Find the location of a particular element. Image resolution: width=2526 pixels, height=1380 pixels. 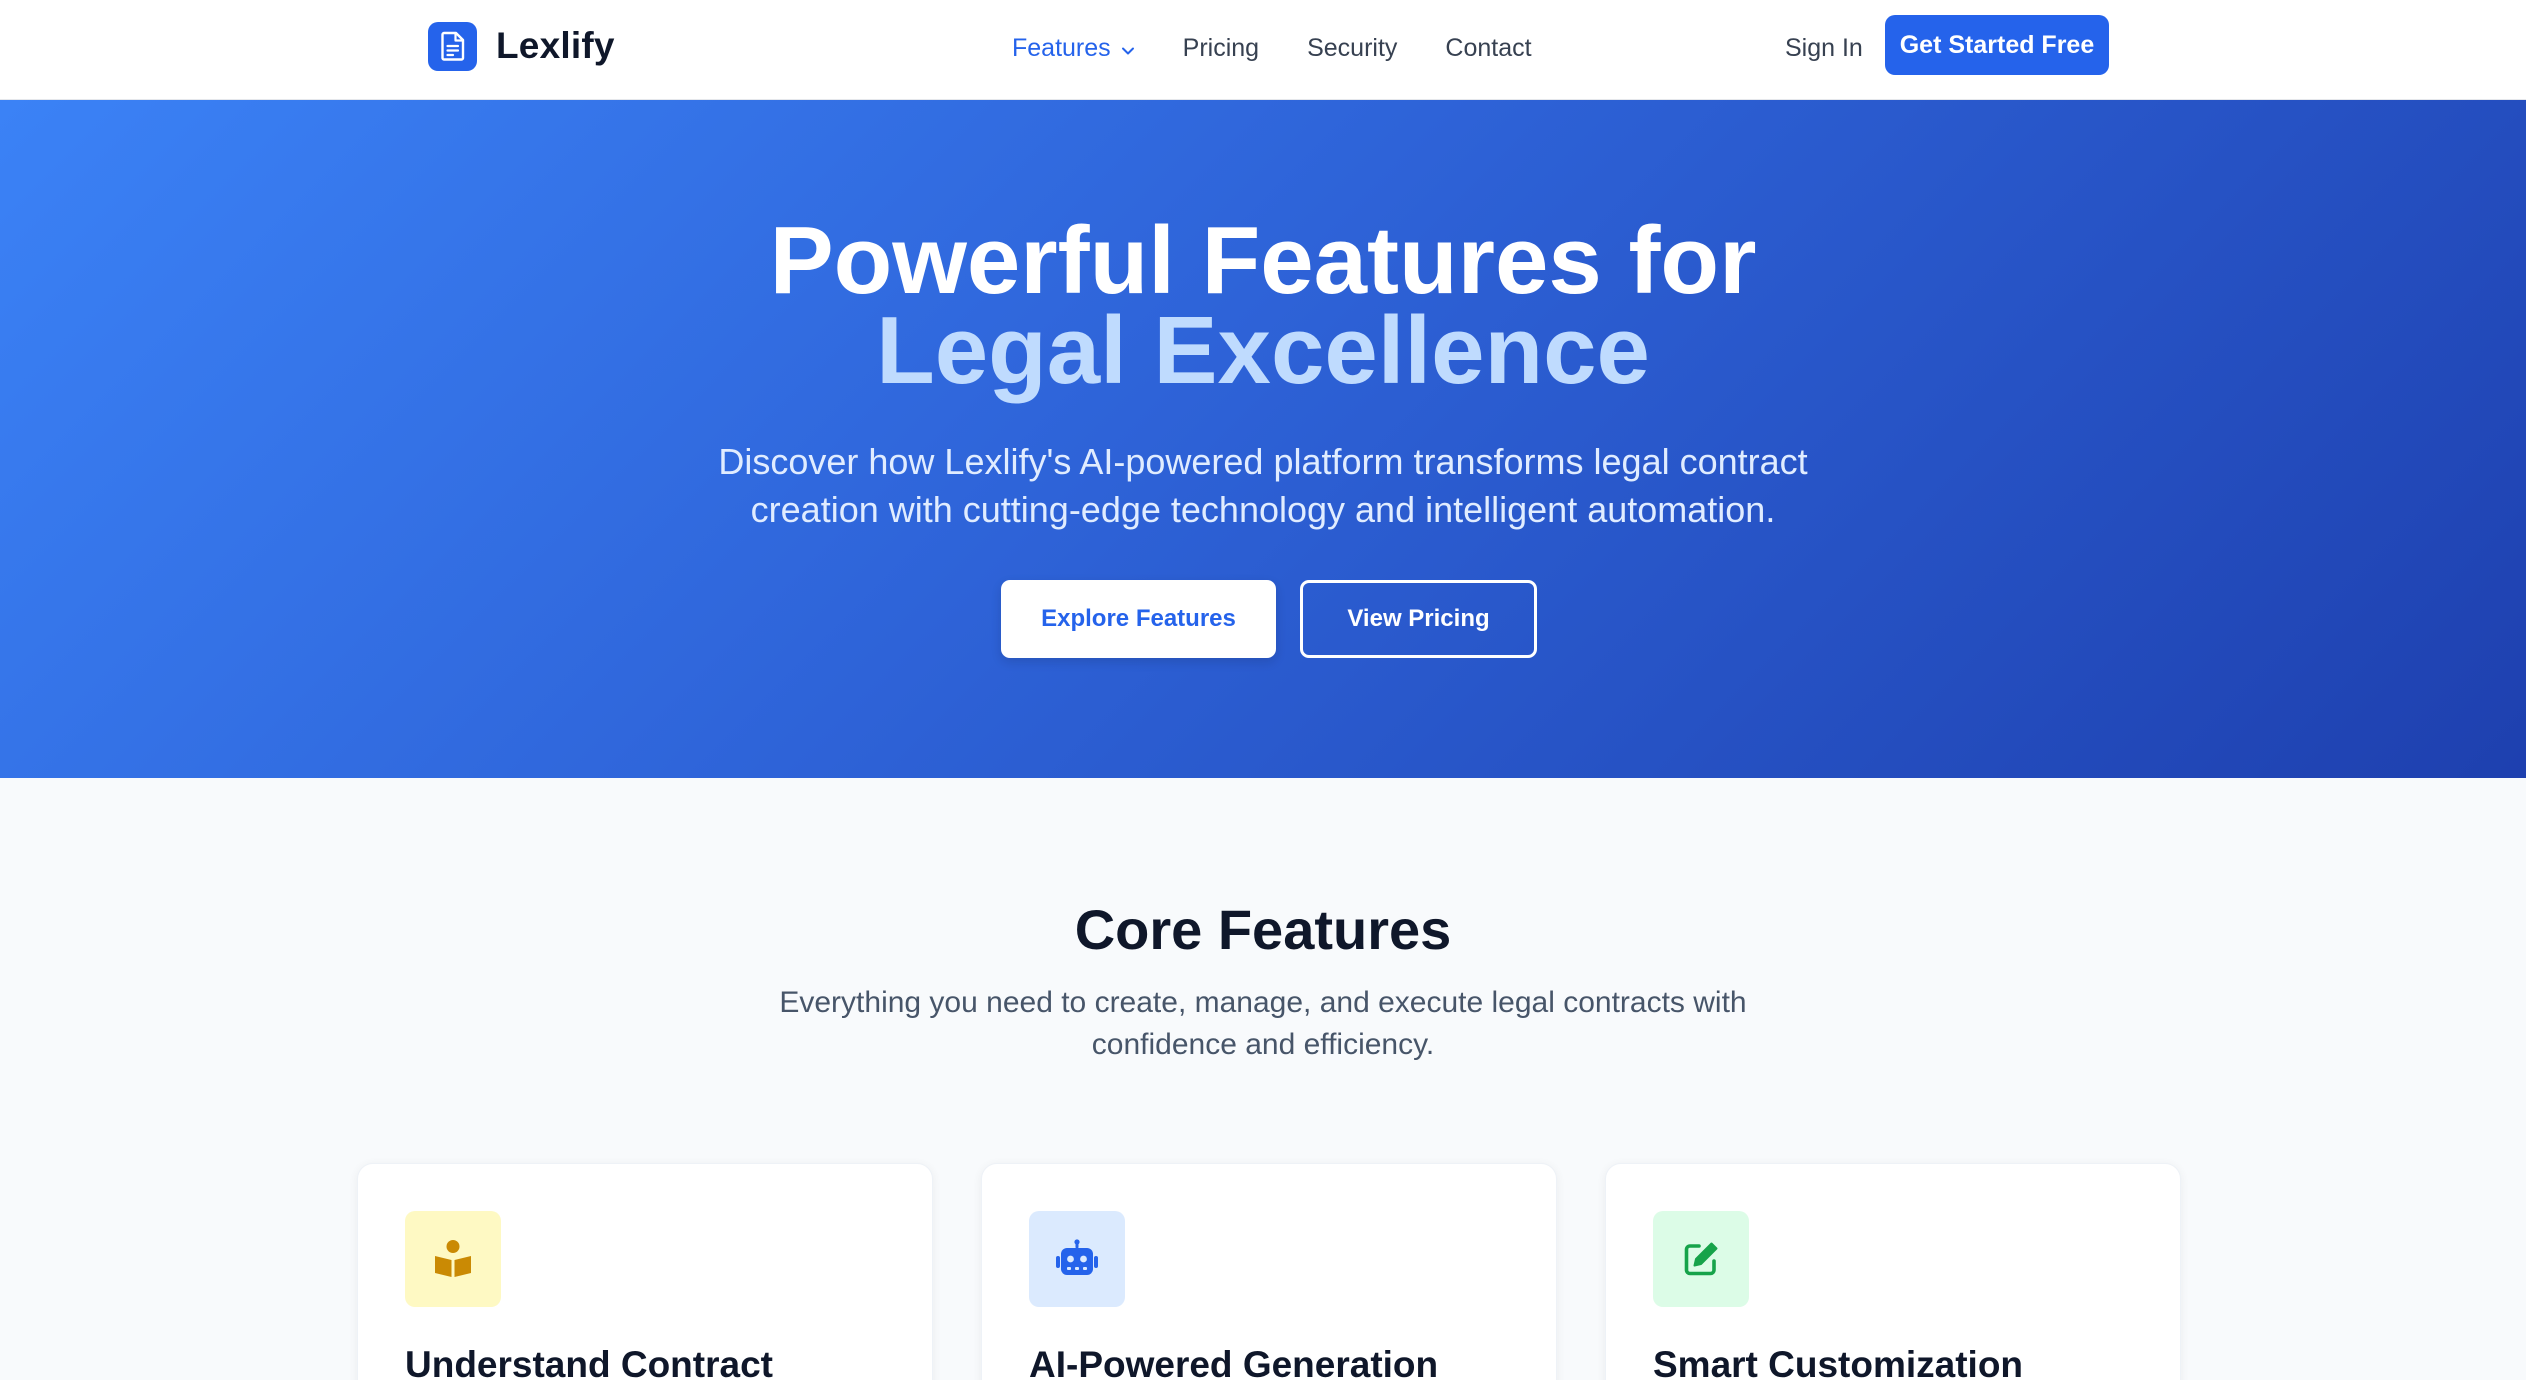

feature-card-smart-customization: Smart Customization is located at coordinates (1893, 1271).